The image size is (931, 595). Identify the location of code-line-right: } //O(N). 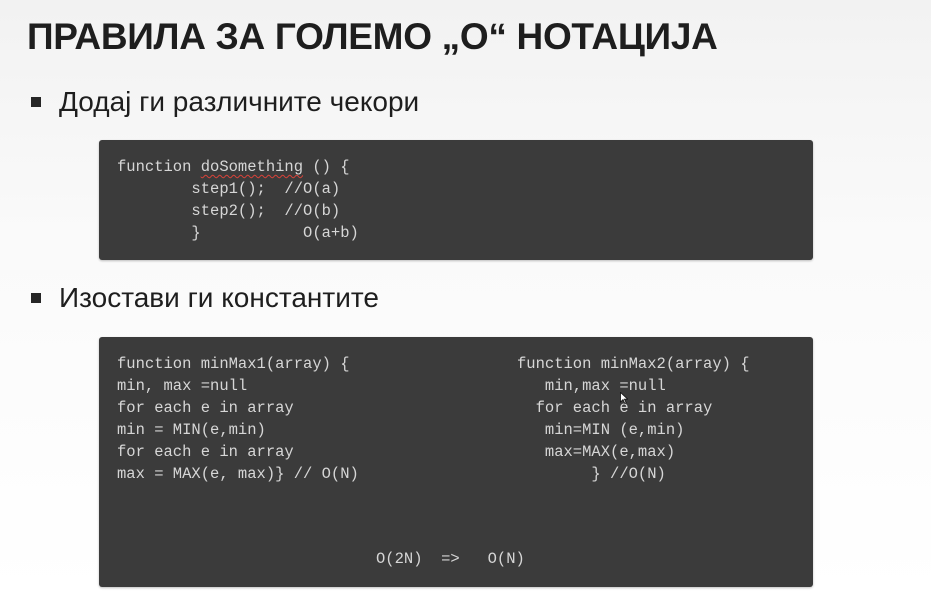
(591, 474).